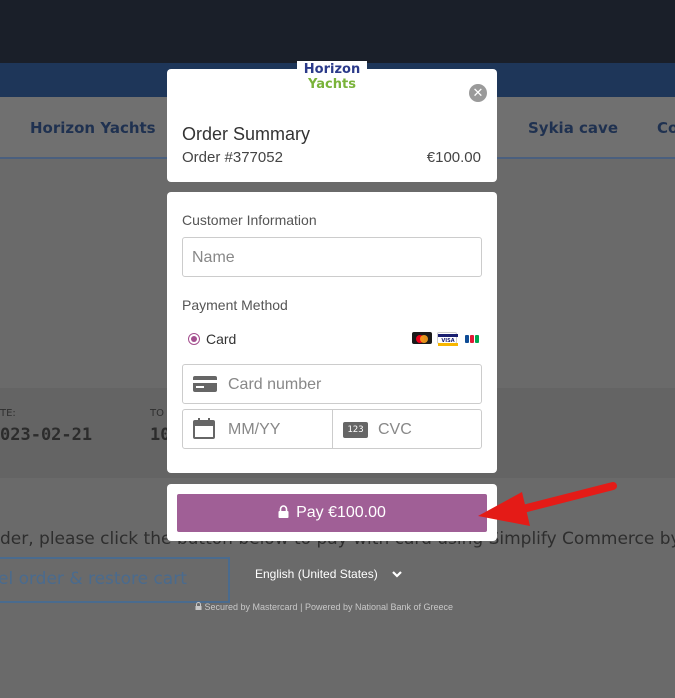 This screenshot has width=675, height=698. I want to click on site-top-bar, so click(337, 31).